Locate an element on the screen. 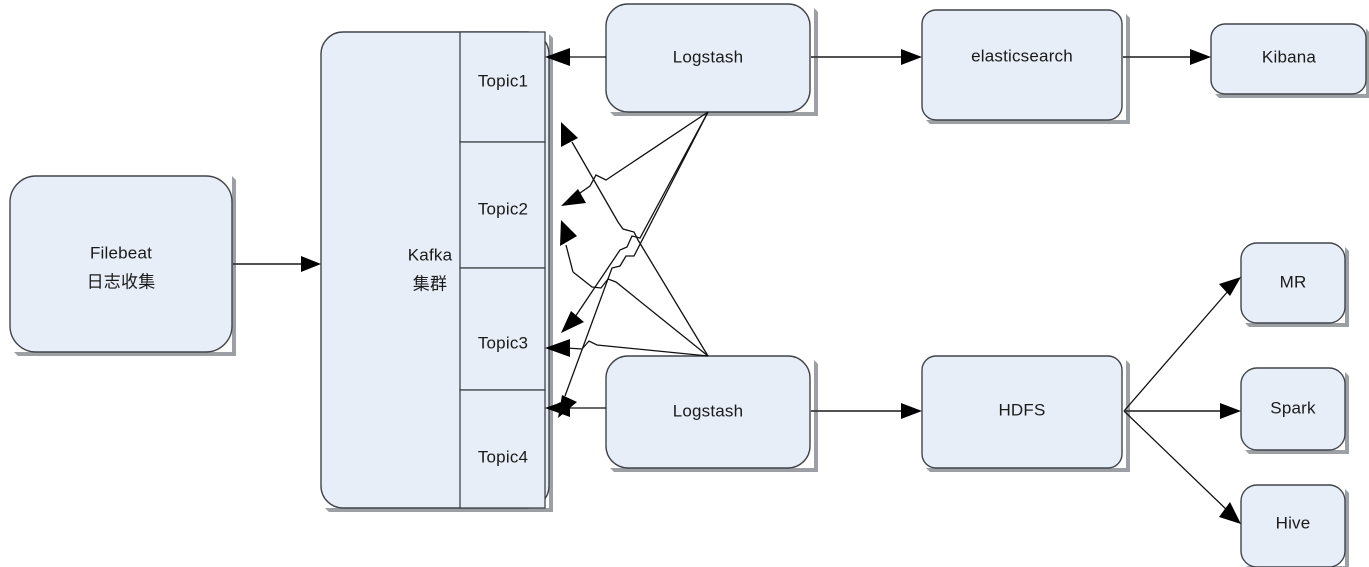 This screenshot has height=567, width=1369. logstash-top-label: Logstash is located at coordinates (708, 56).